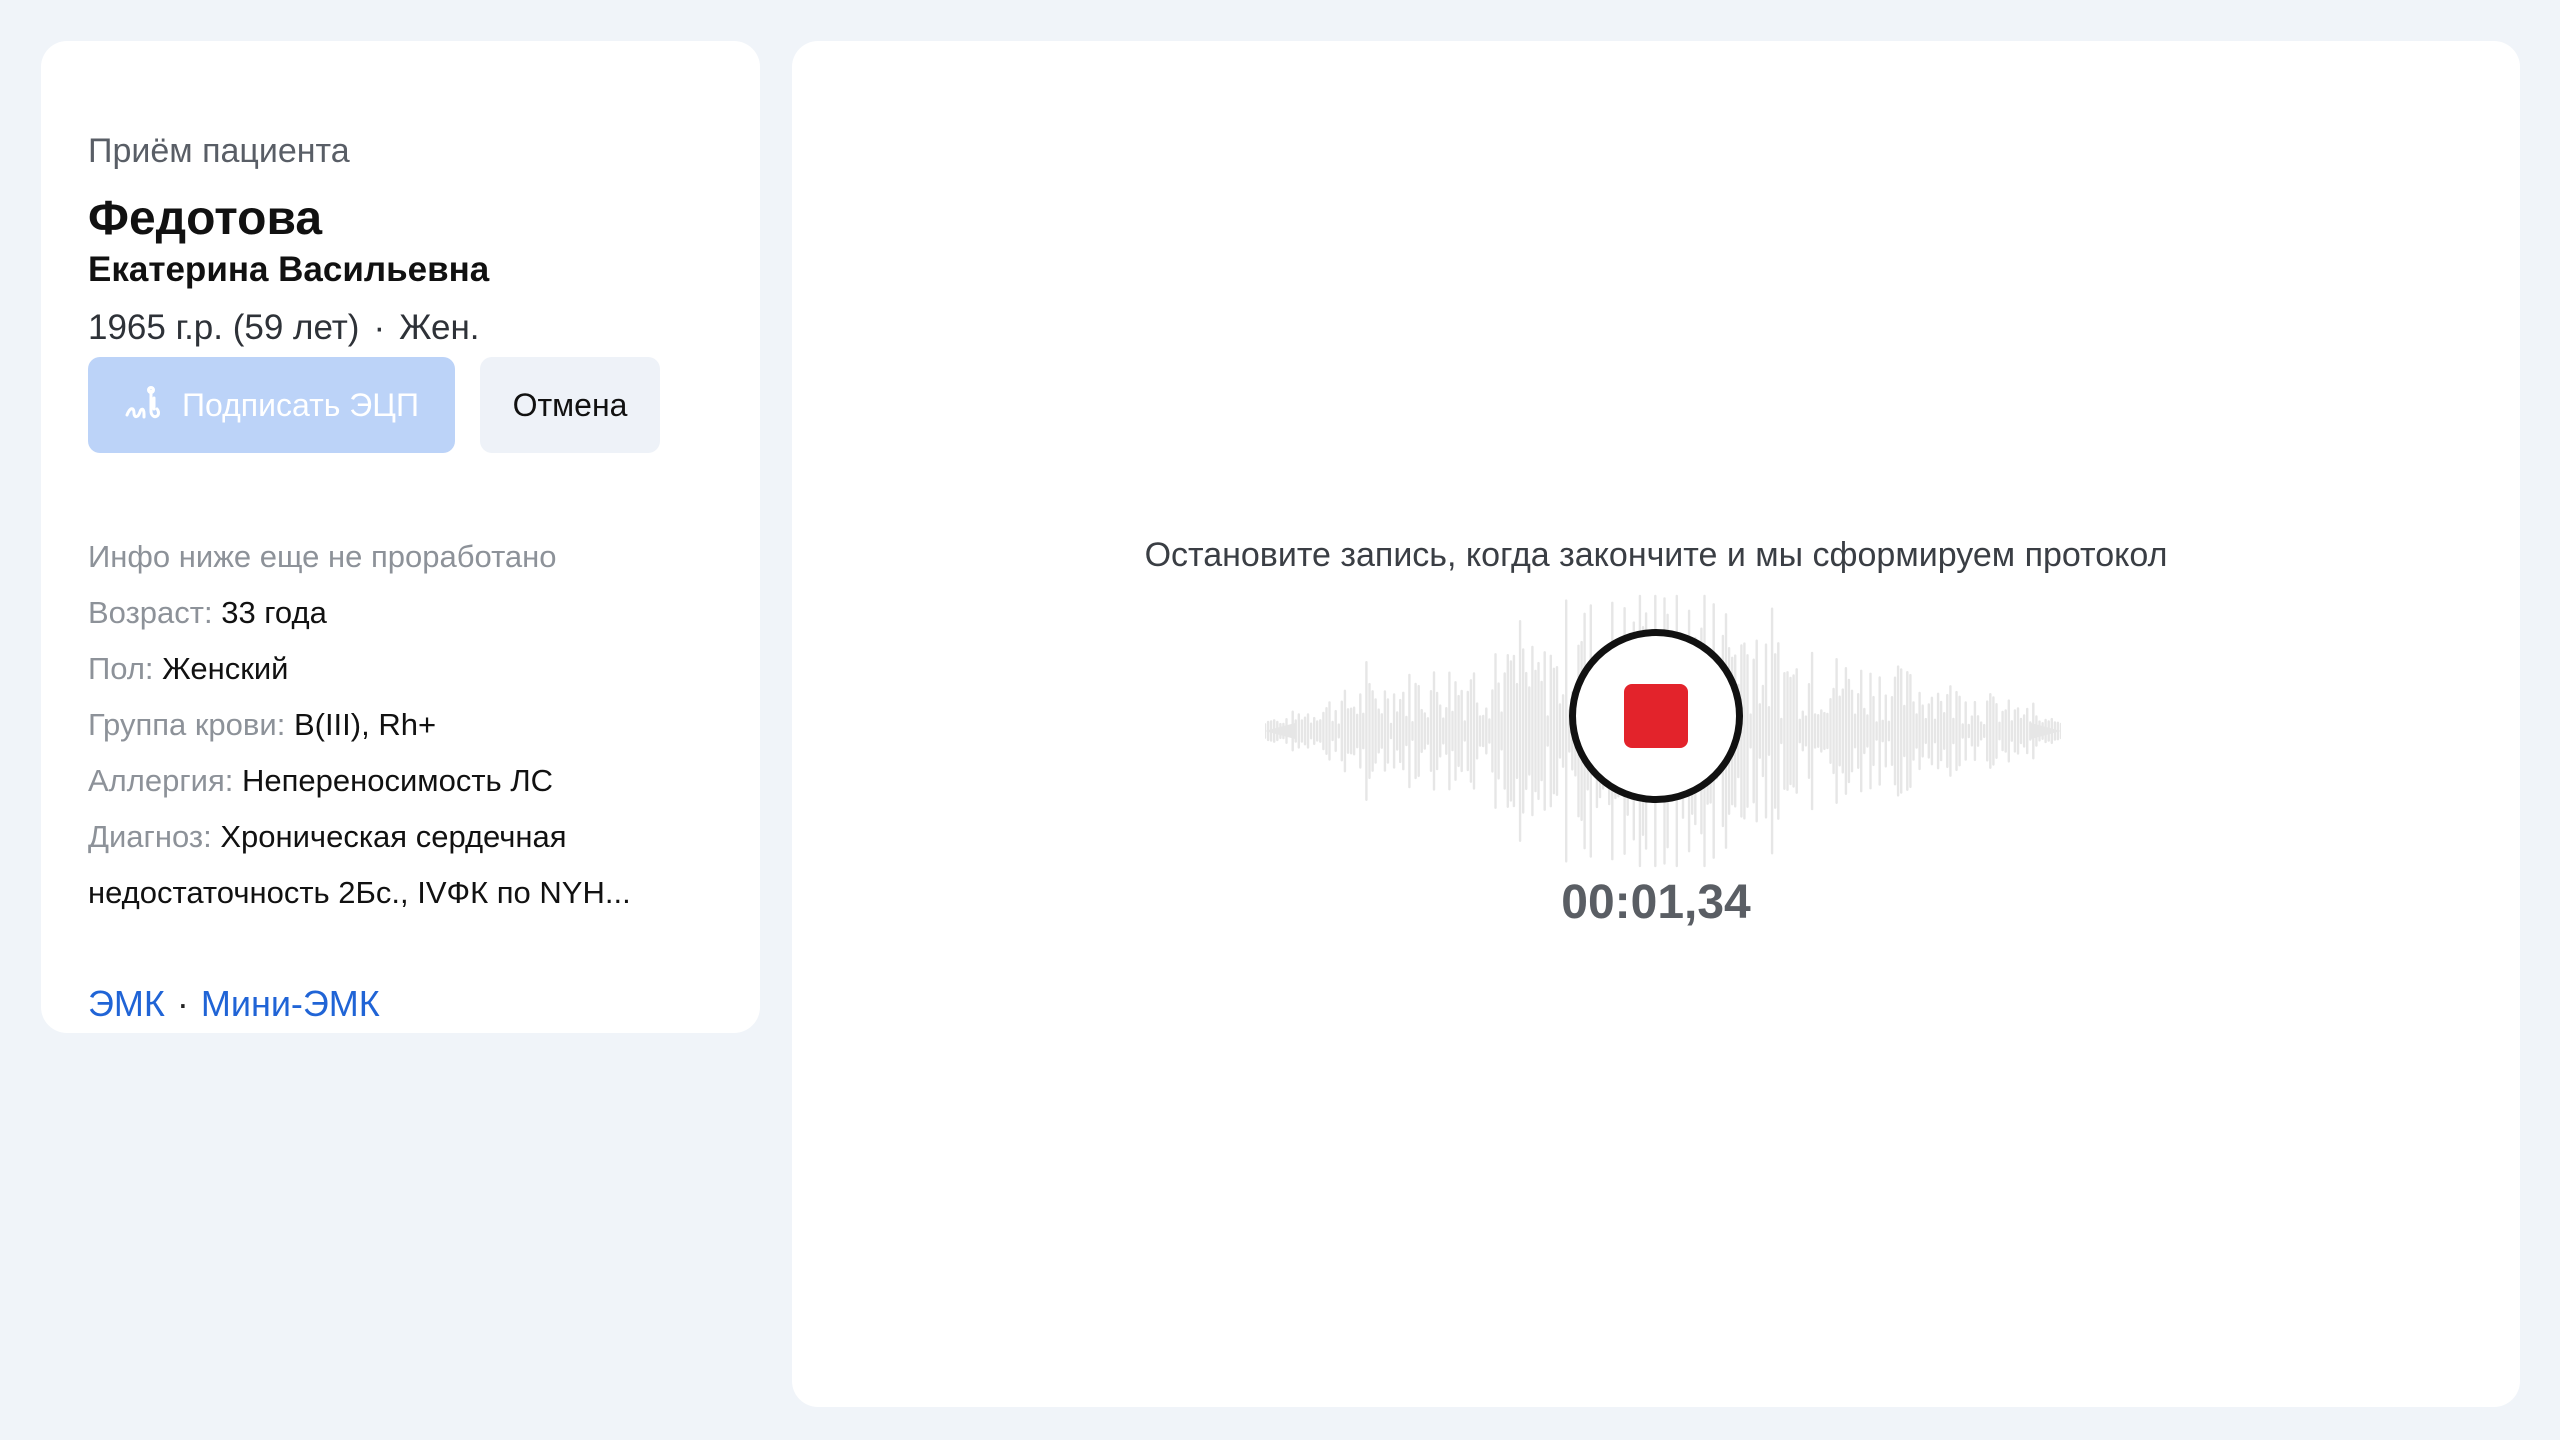  What do you see at coordinates (225, 668) in the screenshot?
I see `info-value: Женский` at bounding box center [225, 668].